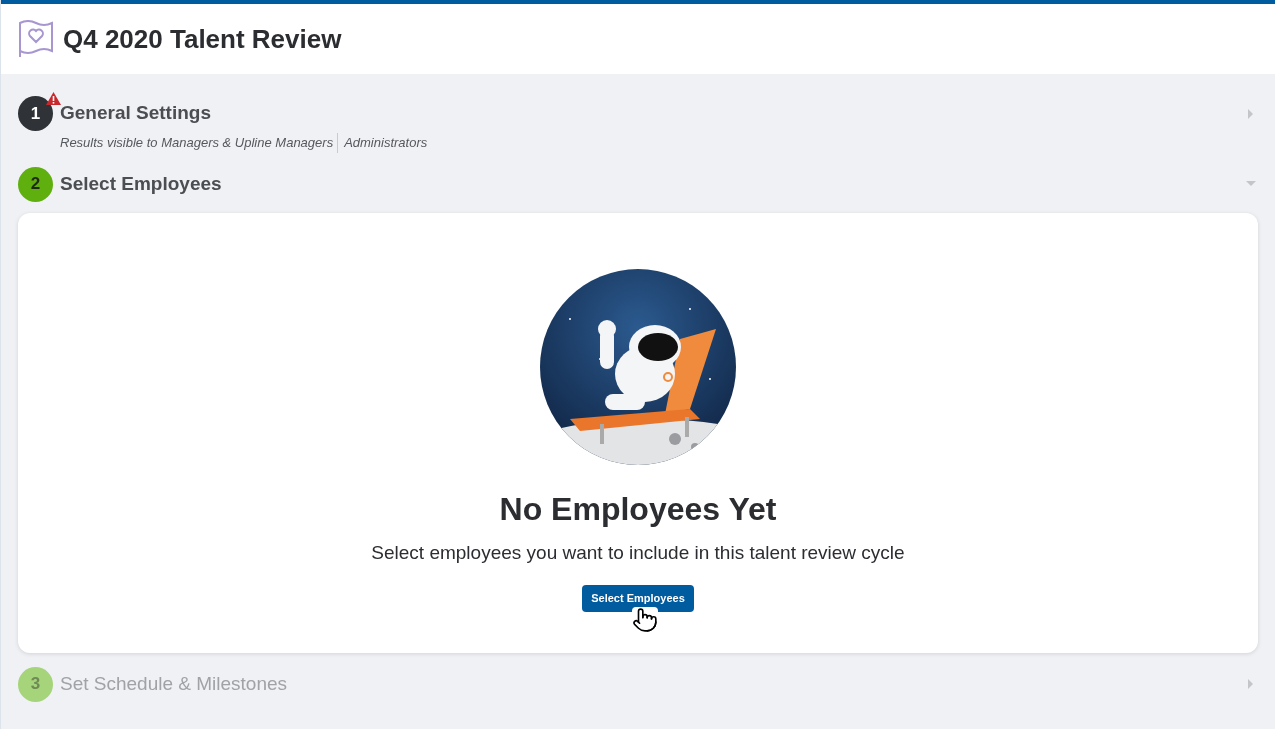  I want to click on empty-state-message: Select employees you want to include in this talent review cycle, so click(638, 552).